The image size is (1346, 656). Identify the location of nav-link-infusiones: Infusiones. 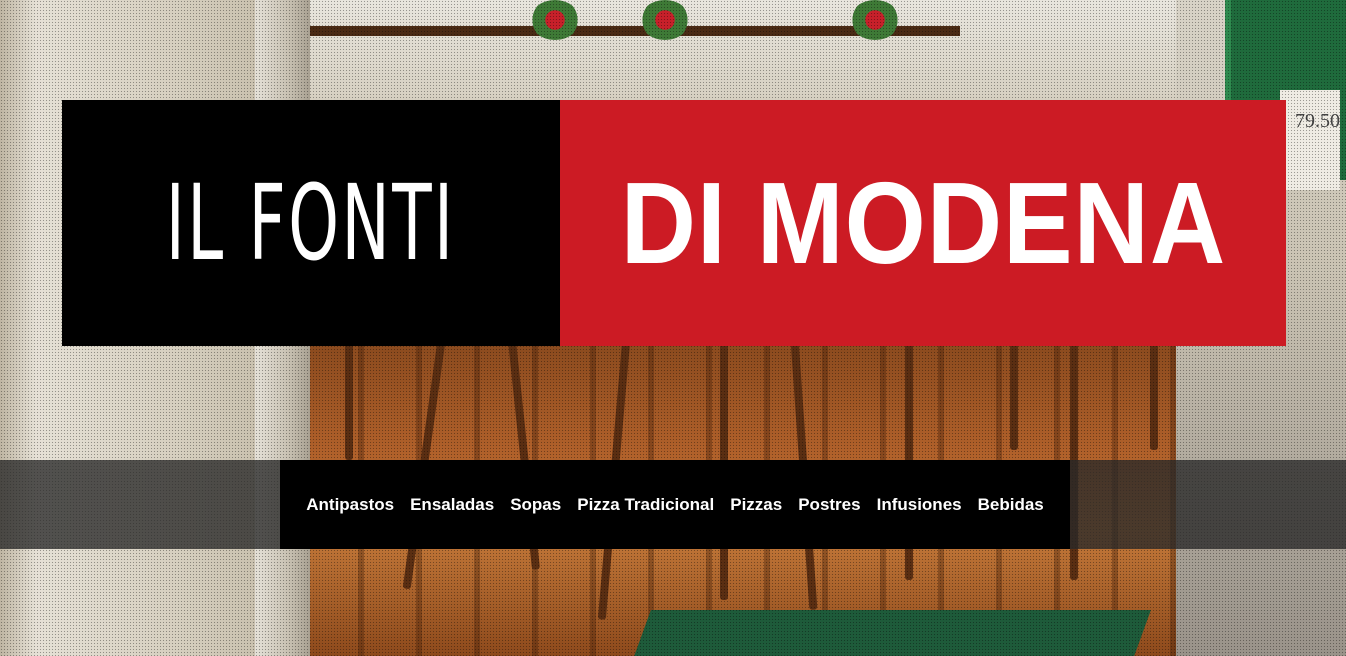
(919, 505).